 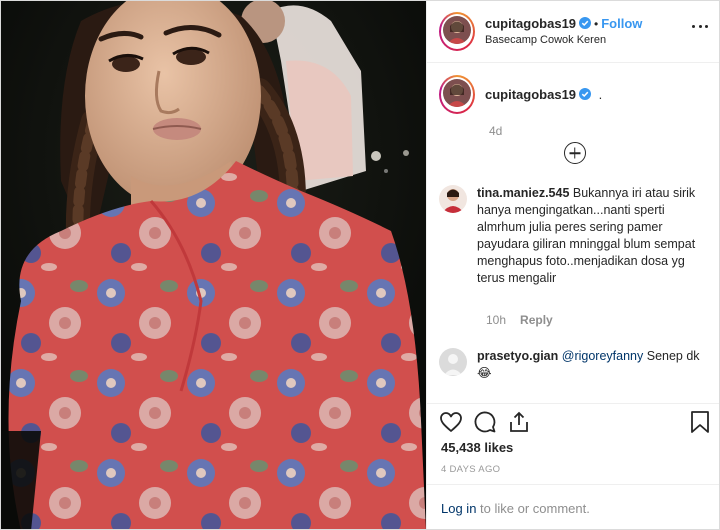 I want to click on post-location: Basecamp Cowok Keren, so click(x=563, y=40).